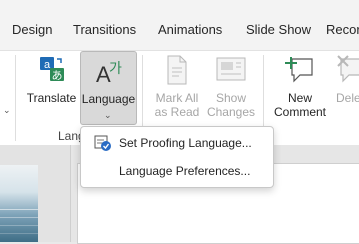 This screenshot has height=244, width=359. I want to click on delete-comment-button: Dele, so click(345, 91).